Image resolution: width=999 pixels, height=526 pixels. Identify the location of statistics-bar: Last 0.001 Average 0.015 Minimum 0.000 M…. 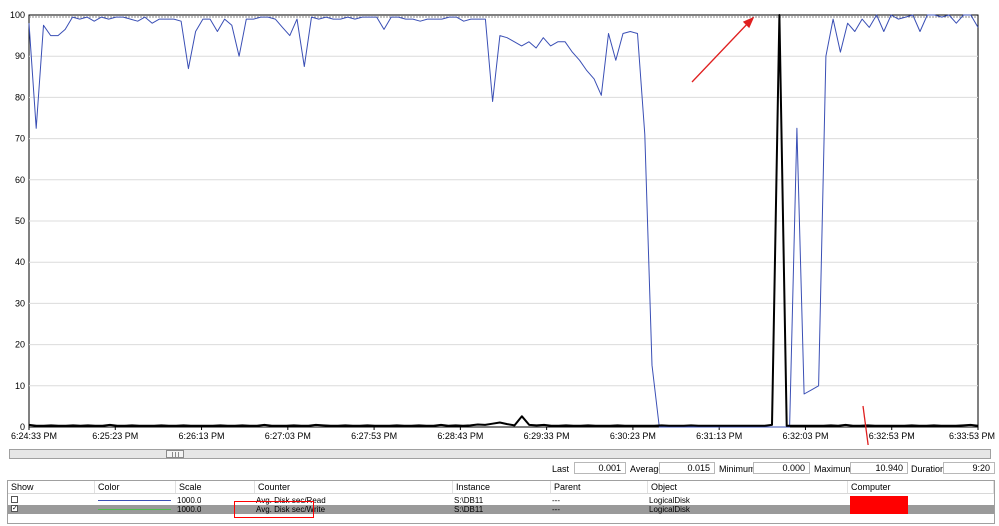
(499, 469).